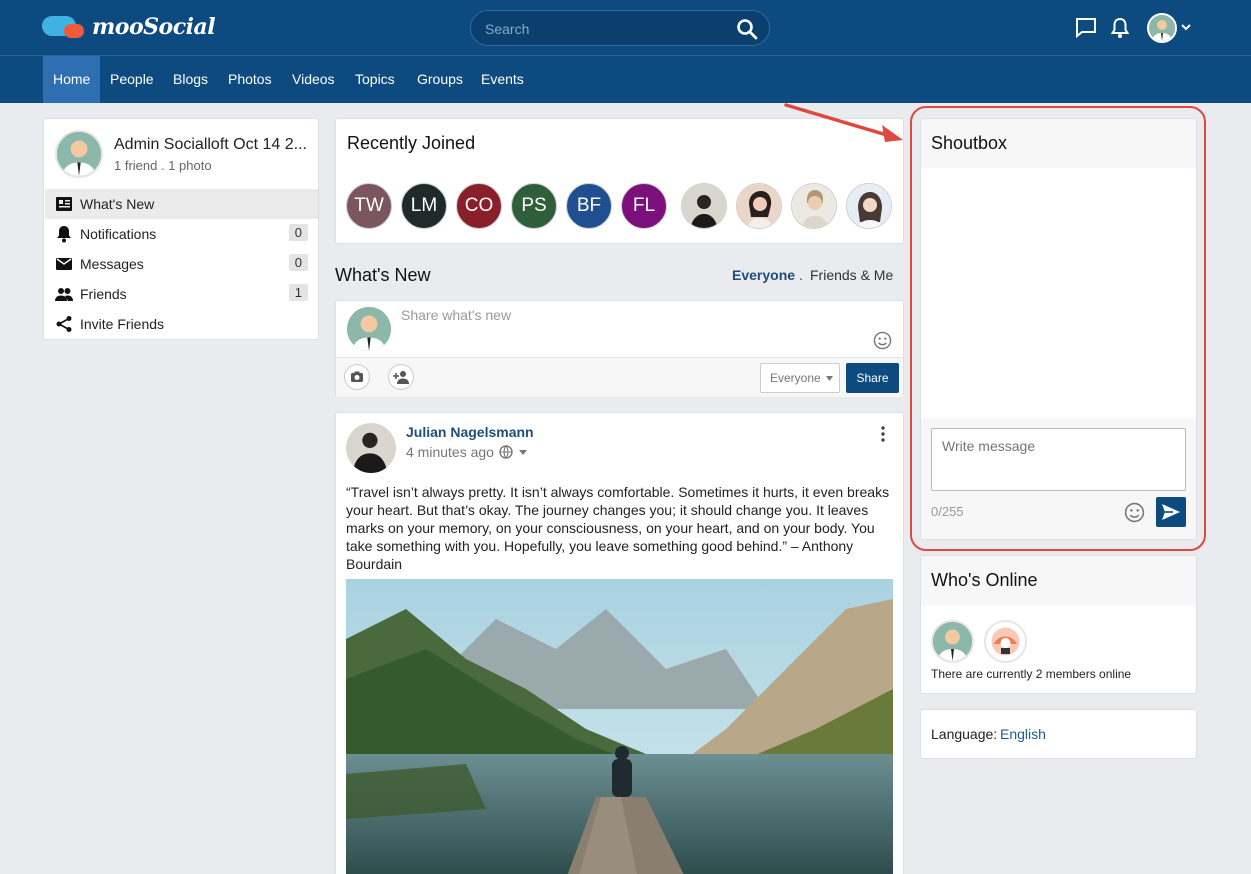 The image size is (1251, 874). I want to click on recently-joined-title: Recently Joined, so click(411, 143).